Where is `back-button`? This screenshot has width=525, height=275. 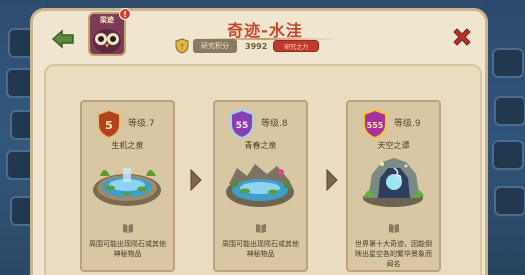 back-button is located at coordinates (63, 39).